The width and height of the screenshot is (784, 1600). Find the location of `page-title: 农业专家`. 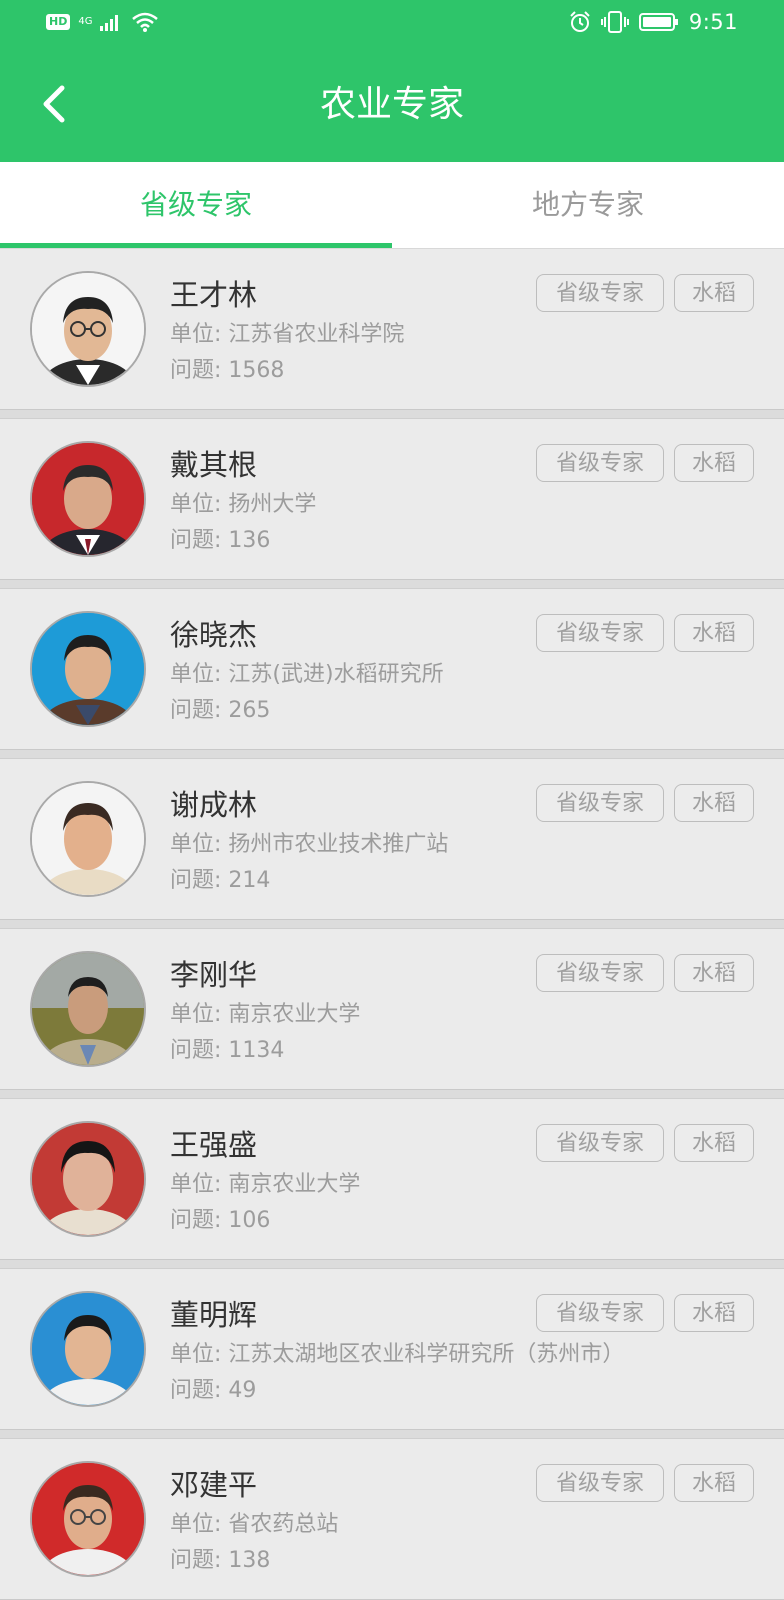

page-title: 农业专家 is located at coordinates (391, 104).